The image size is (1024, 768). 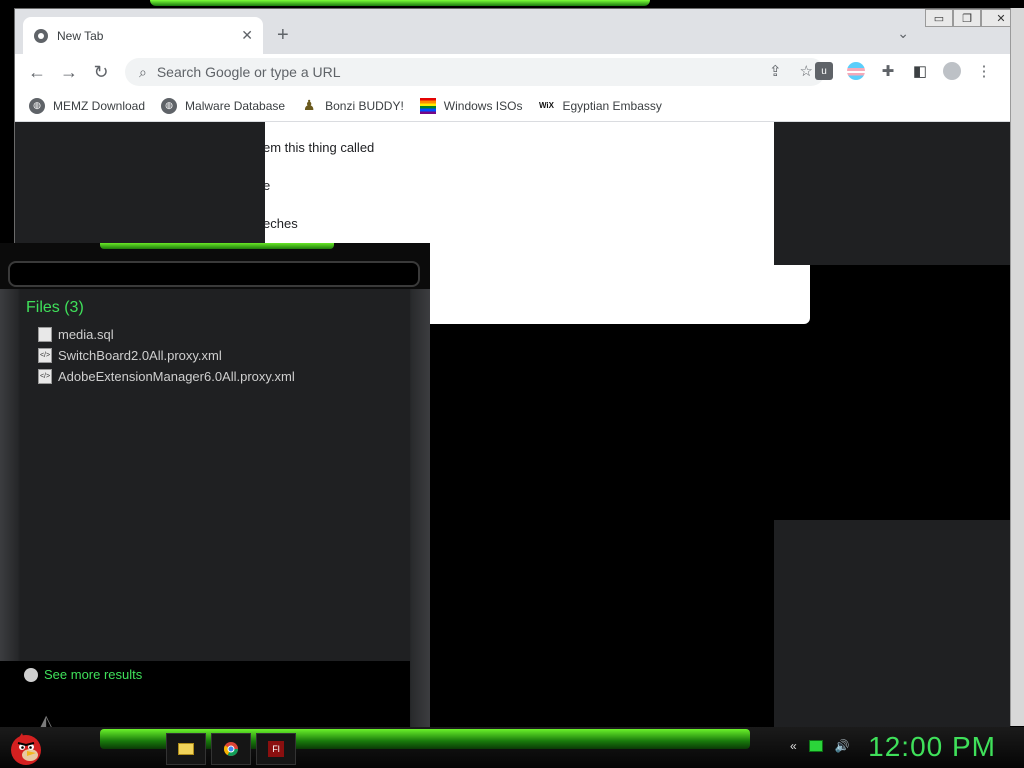 I want to click on omnibox-placeholder: Search Google or type a URL, so click(x=248, y=72).